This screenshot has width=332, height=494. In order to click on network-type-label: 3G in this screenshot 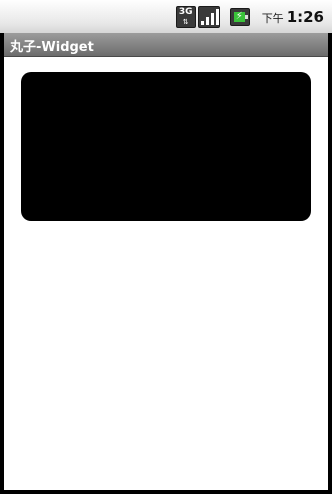, I will do `click(185, 11)`.